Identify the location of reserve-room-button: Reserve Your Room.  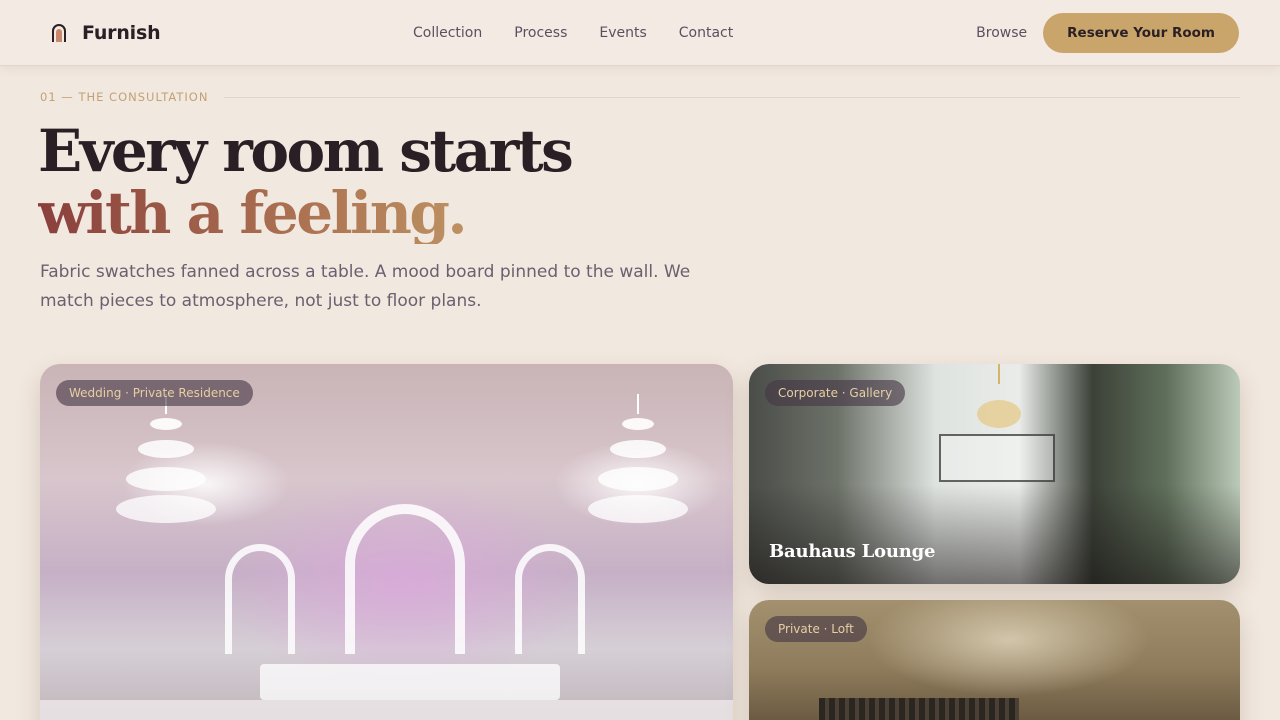
(1141, 33).